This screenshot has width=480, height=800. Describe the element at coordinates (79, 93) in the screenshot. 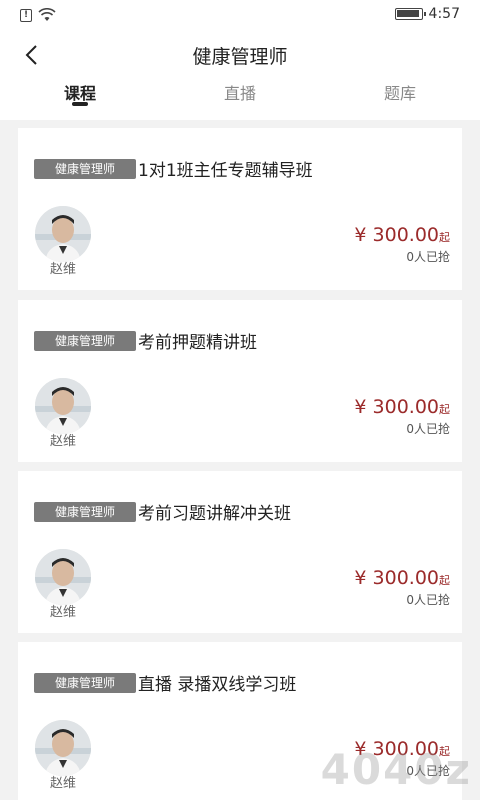

I see `tab-label: 课程` at that location.